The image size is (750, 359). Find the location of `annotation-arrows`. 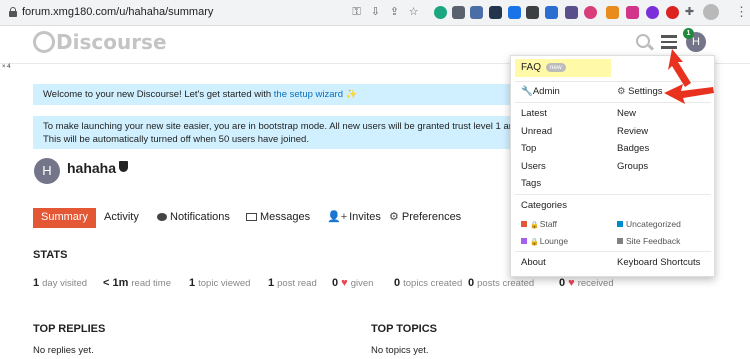

annotation-arrows is located at coordinates (689, 76).